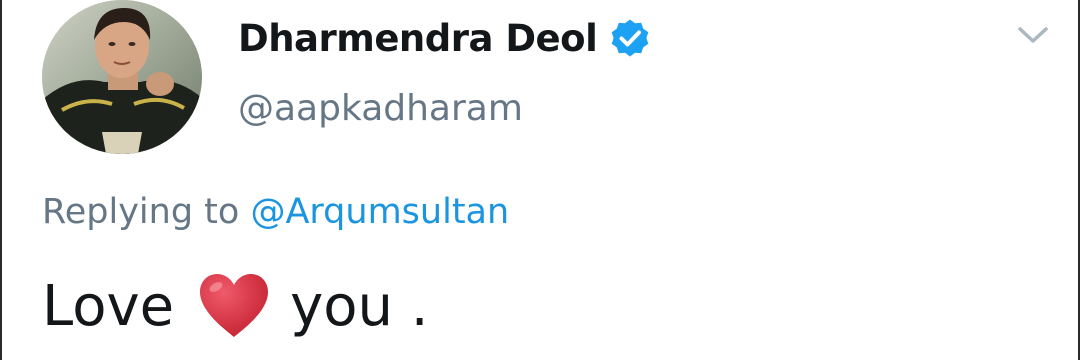 The width and height of the screenshot is (1080, 360). I want to click on heart-emoji-icon, so click(234, 305).